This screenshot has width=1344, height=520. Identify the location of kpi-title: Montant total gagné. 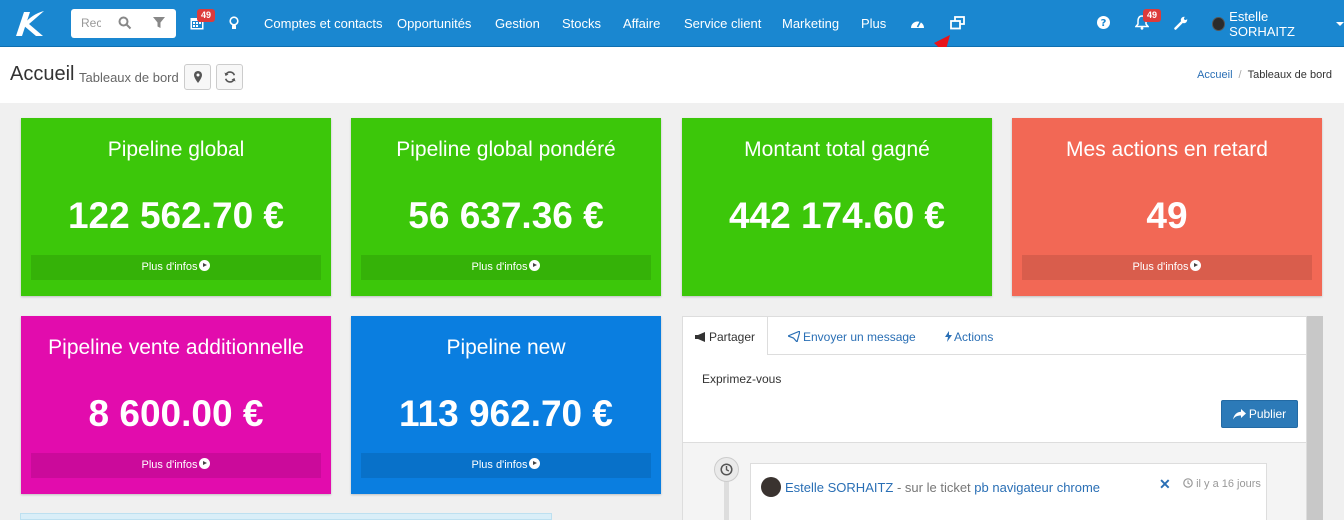
(837, 149).